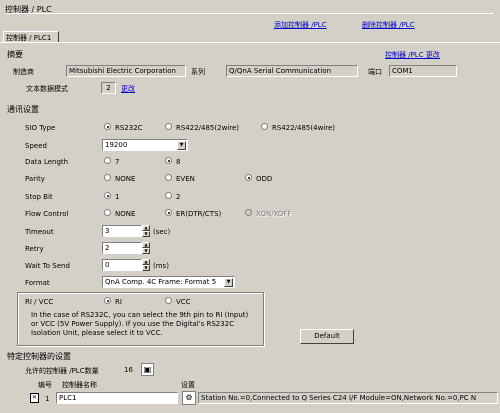 Image resolution: width=500 pixels, height=413 pixels. What do you see at coordinates (199, 214) in the screenshot?
I see `flow-er-label: ER(DTR/CTS)` at bounding box center [199, 214].